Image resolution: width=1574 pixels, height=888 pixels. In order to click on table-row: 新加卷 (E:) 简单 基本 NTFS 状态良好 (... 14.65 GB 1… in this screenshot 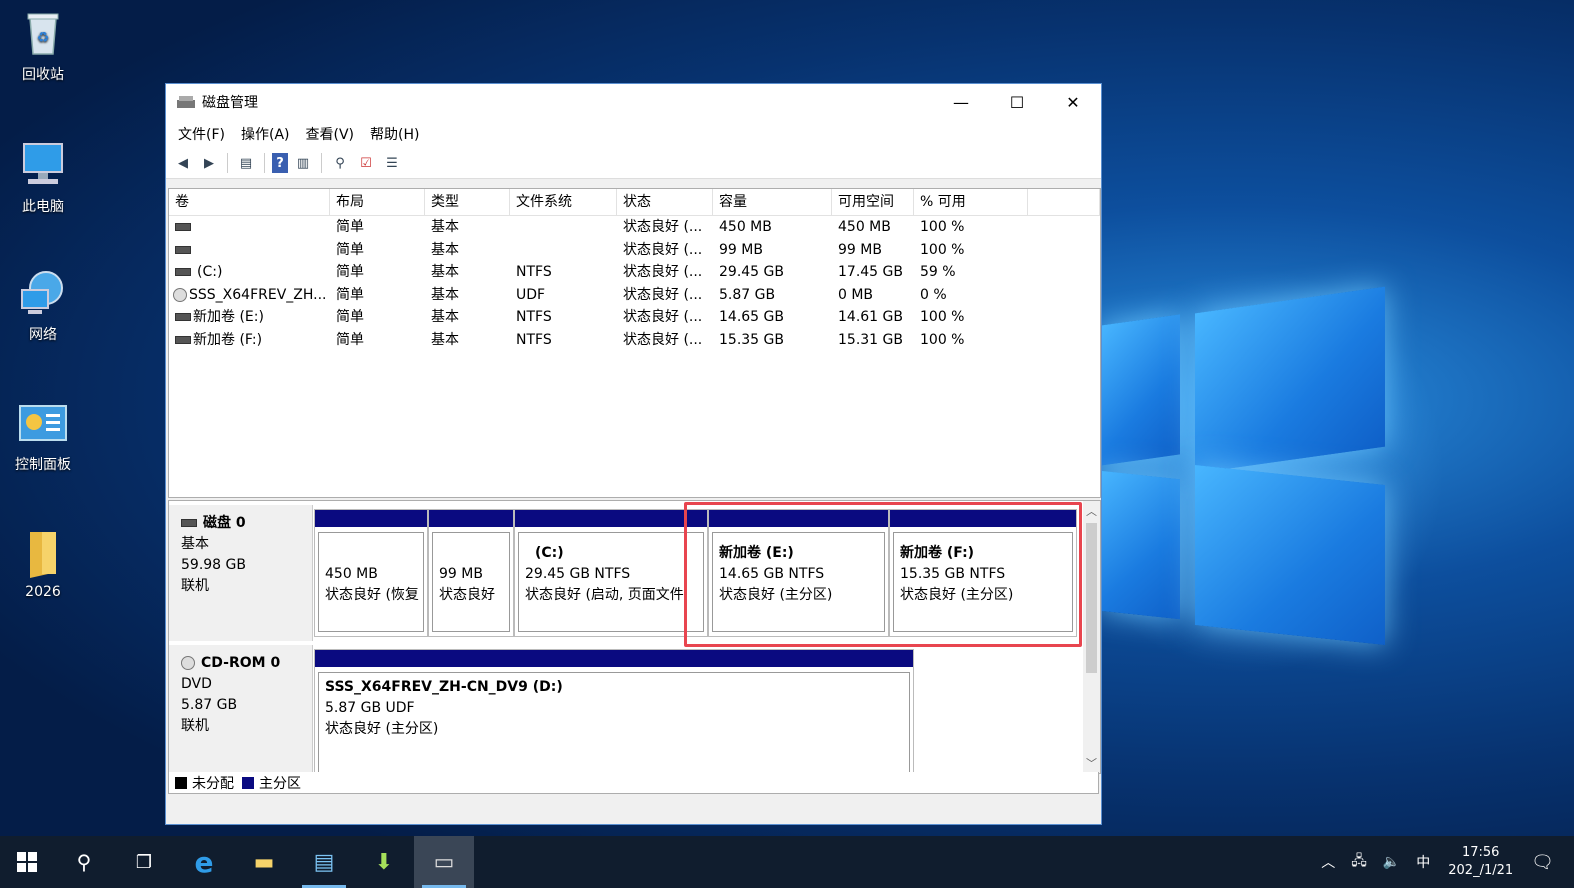, I will do `click(634, 317)`.